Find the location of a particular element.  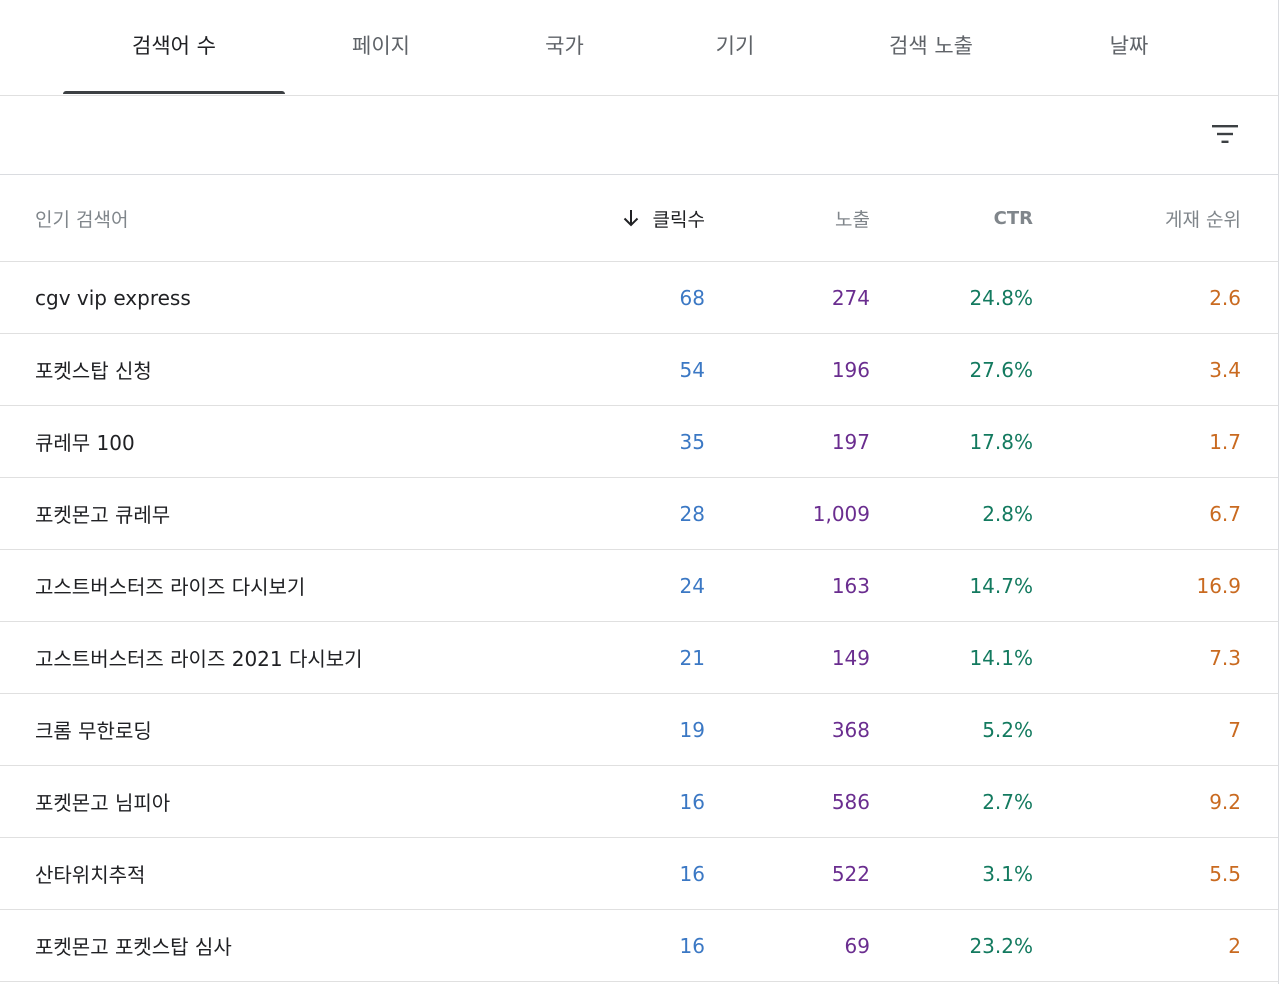

row-position: 6.7 is located at coordinates (1225, 513).